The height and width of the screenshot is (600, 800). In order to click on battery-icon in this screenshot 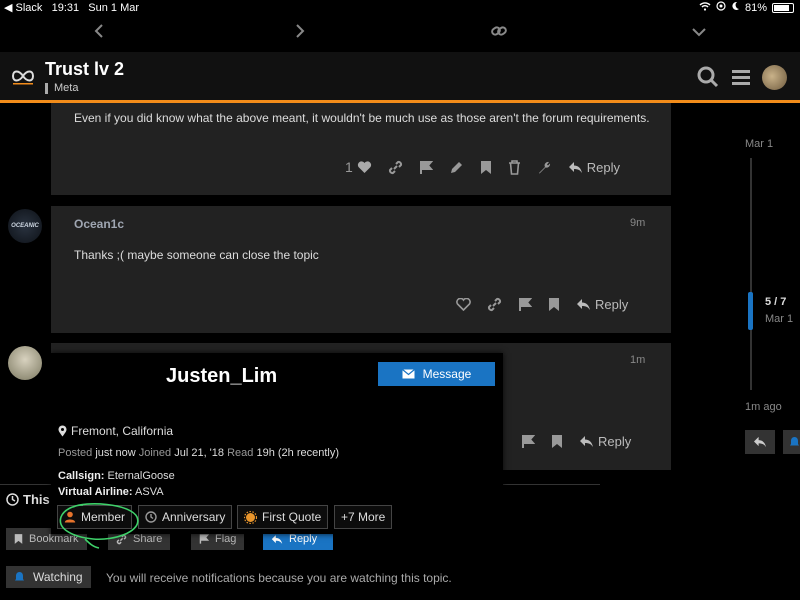, I will do `click(783, 7)`.